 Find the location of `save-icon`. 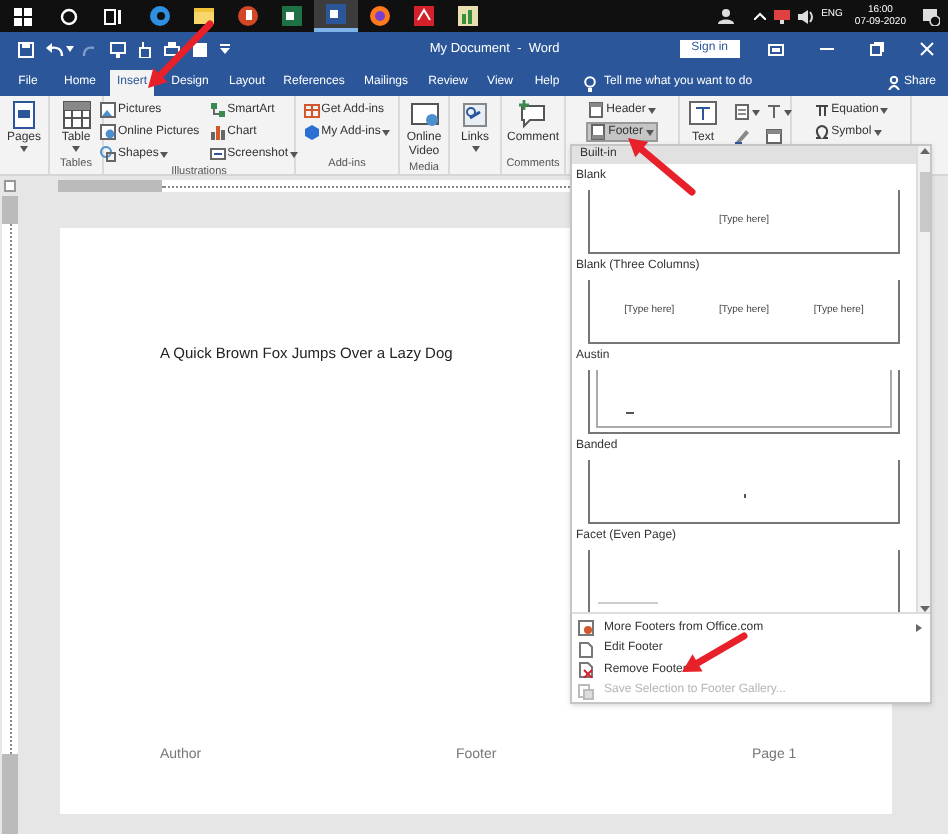

save-icon is located at coordinates (26, 49).